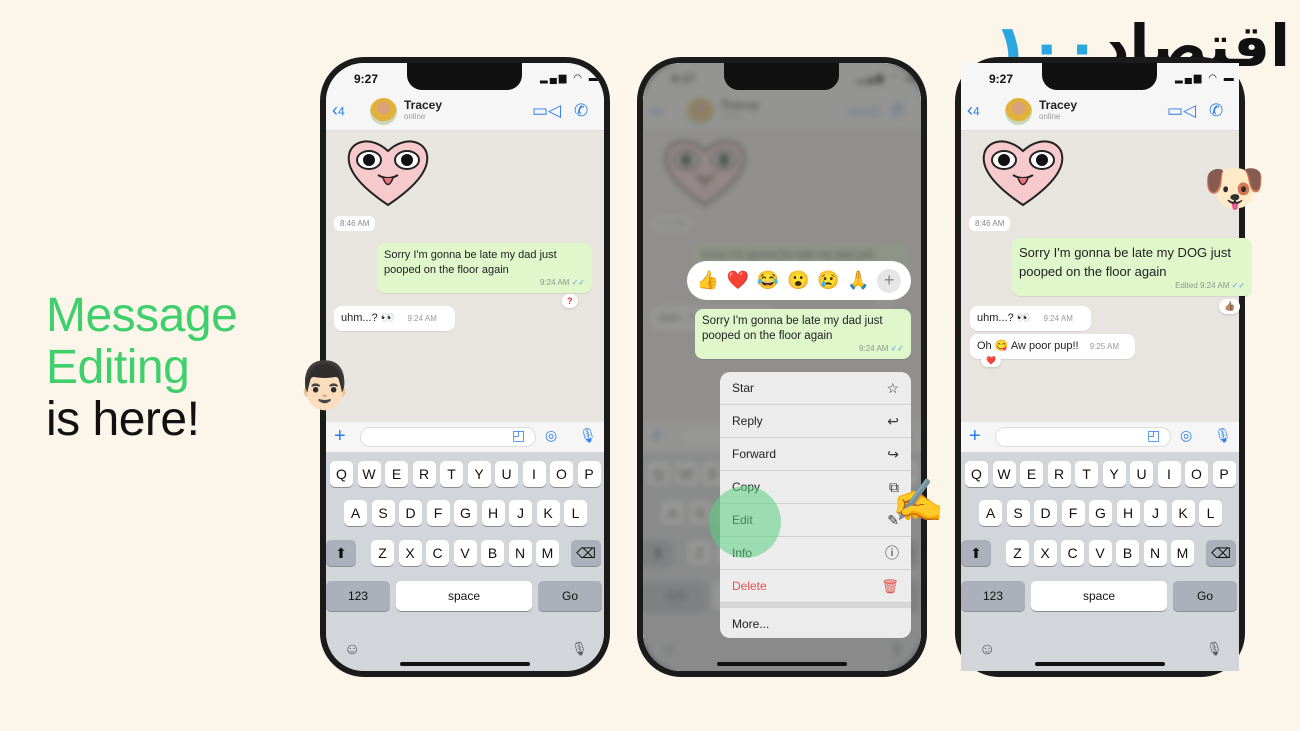  What do you see at coordinates (815, 388) in the screenshot?
I see `menu-item-star: Star ☆` at bounding box center [815, 388].